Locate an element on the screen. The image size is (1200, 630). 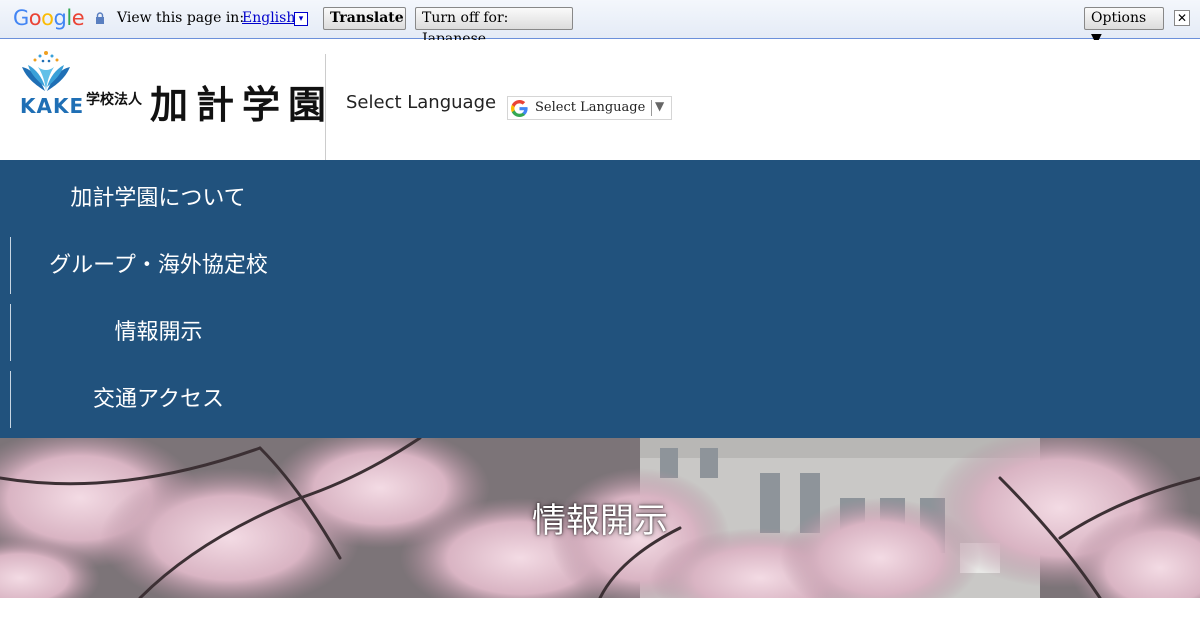
page-content-area is located at coordinates (600, 614).